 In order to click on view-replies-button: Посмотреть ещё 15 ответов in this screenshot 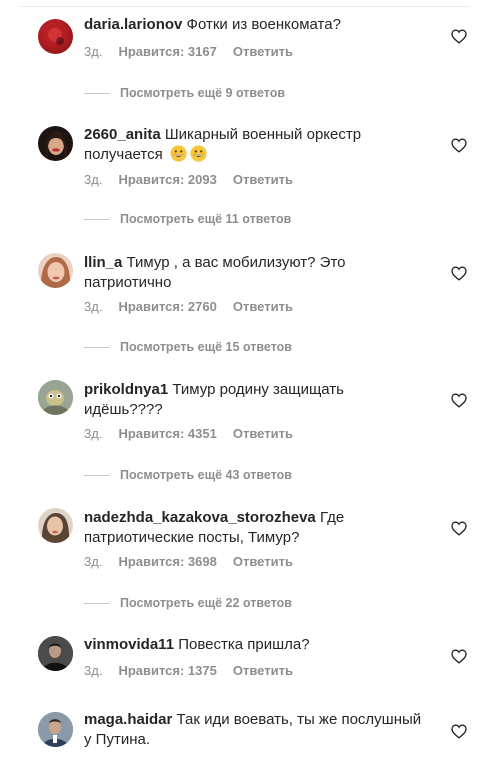, I will do `click(188, 347)`.